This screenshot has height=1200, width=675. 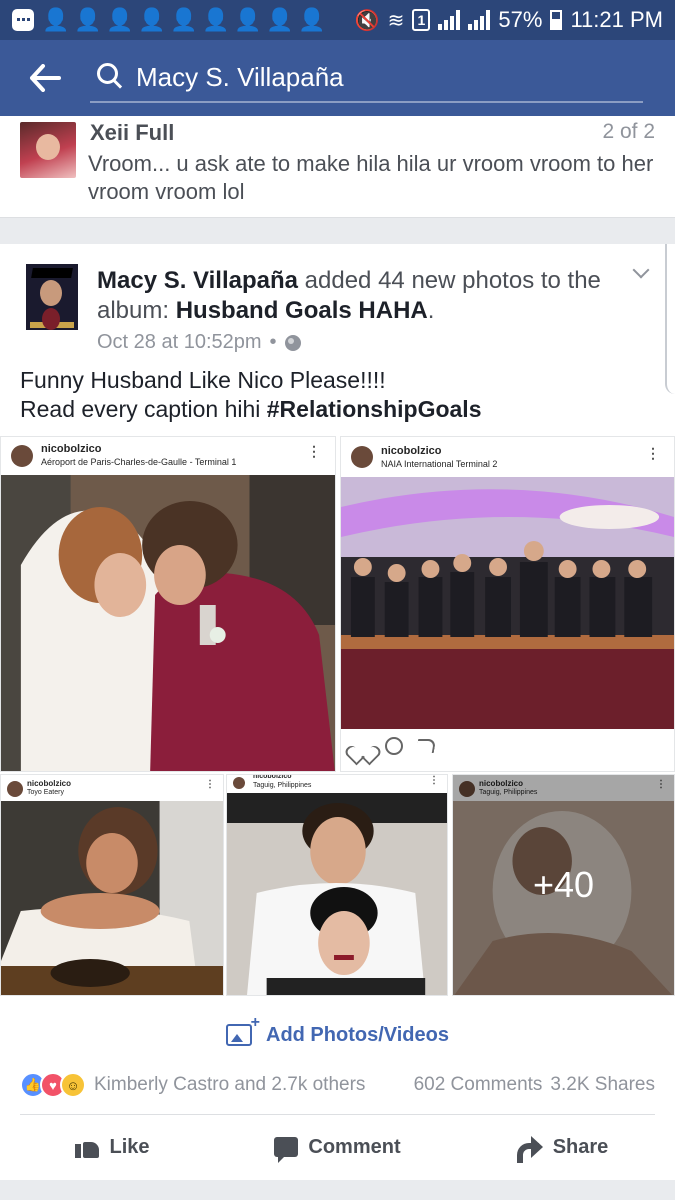 I want to click on shares-count: 3.2K Shares, so click(x=602, y=1085).